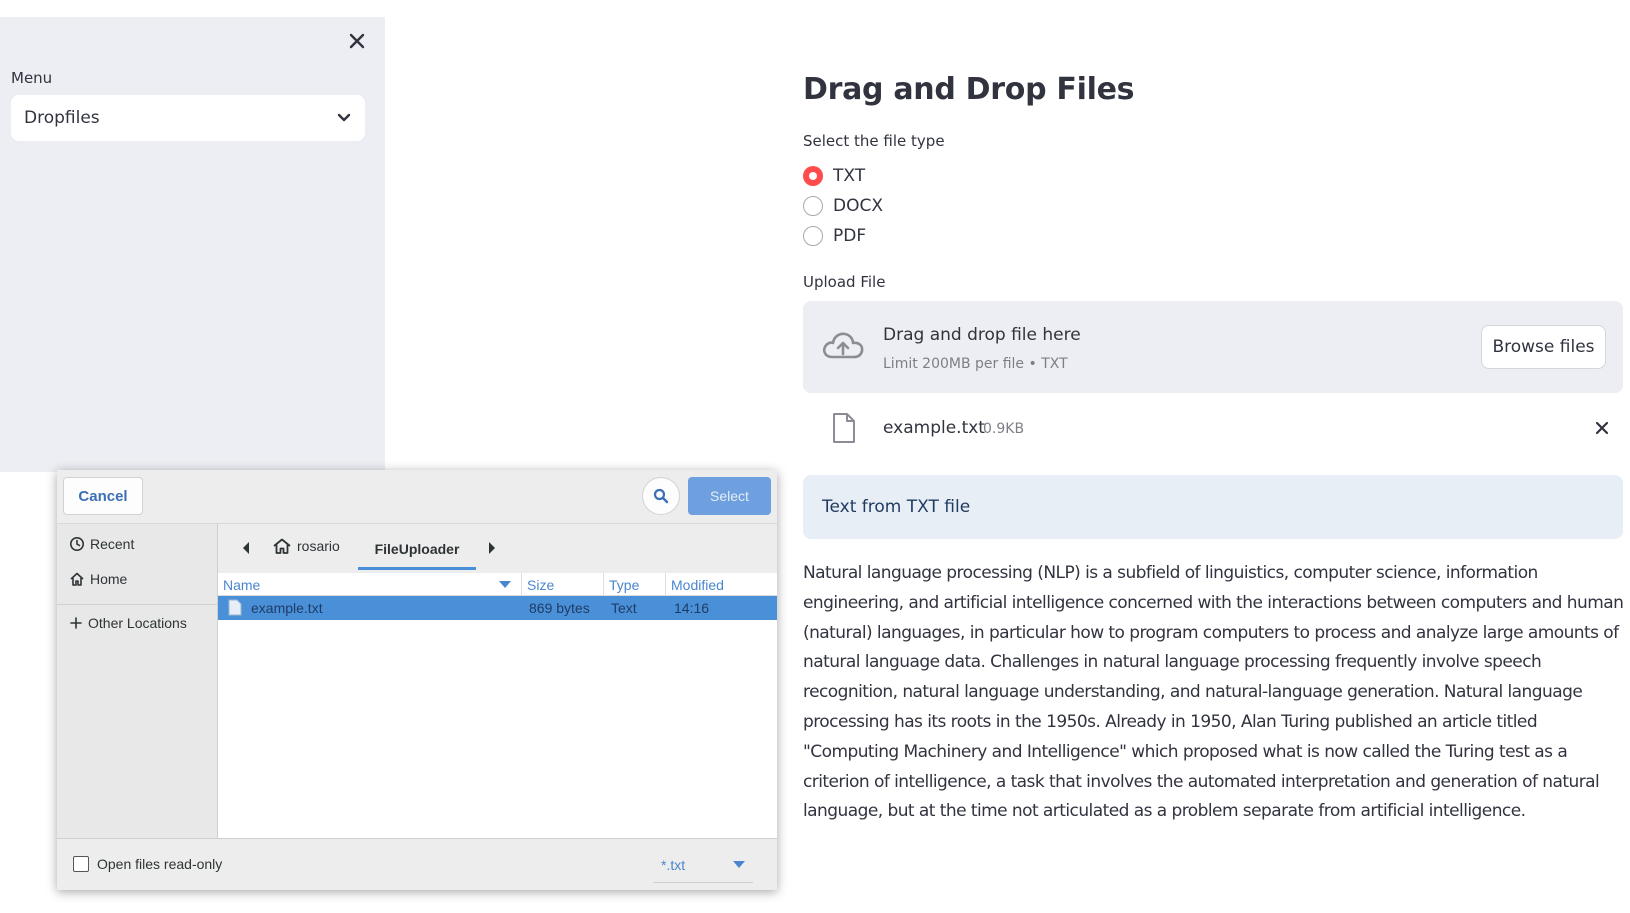  What do you see at coordinates (192, 244) in the screenshot?
I see `sidebar: Menu Dropfiles` at bounding box center [192, 244].